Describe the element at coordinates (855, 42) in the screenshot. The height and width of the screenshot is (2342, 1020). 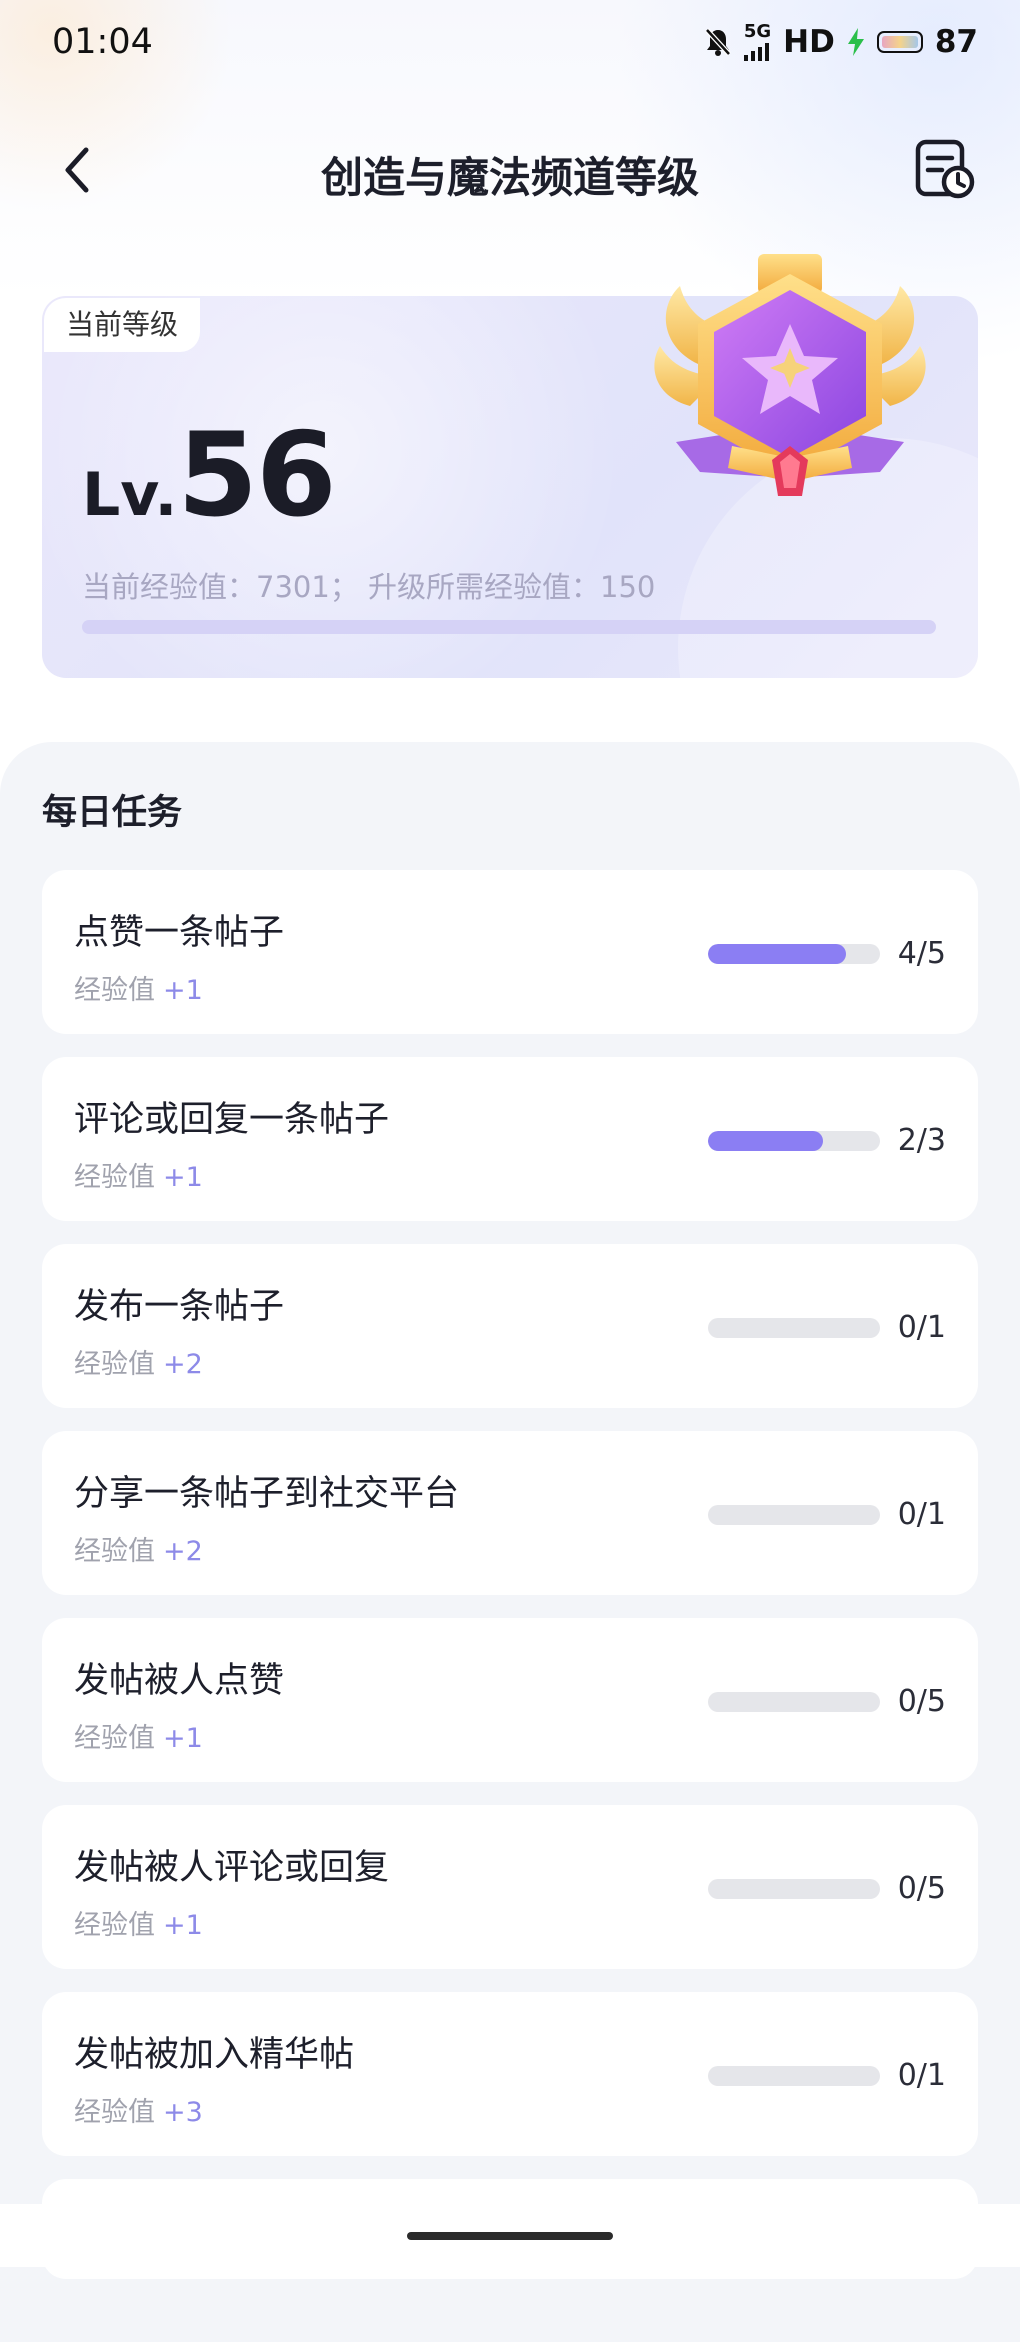
I see `charging-icon` at that location.